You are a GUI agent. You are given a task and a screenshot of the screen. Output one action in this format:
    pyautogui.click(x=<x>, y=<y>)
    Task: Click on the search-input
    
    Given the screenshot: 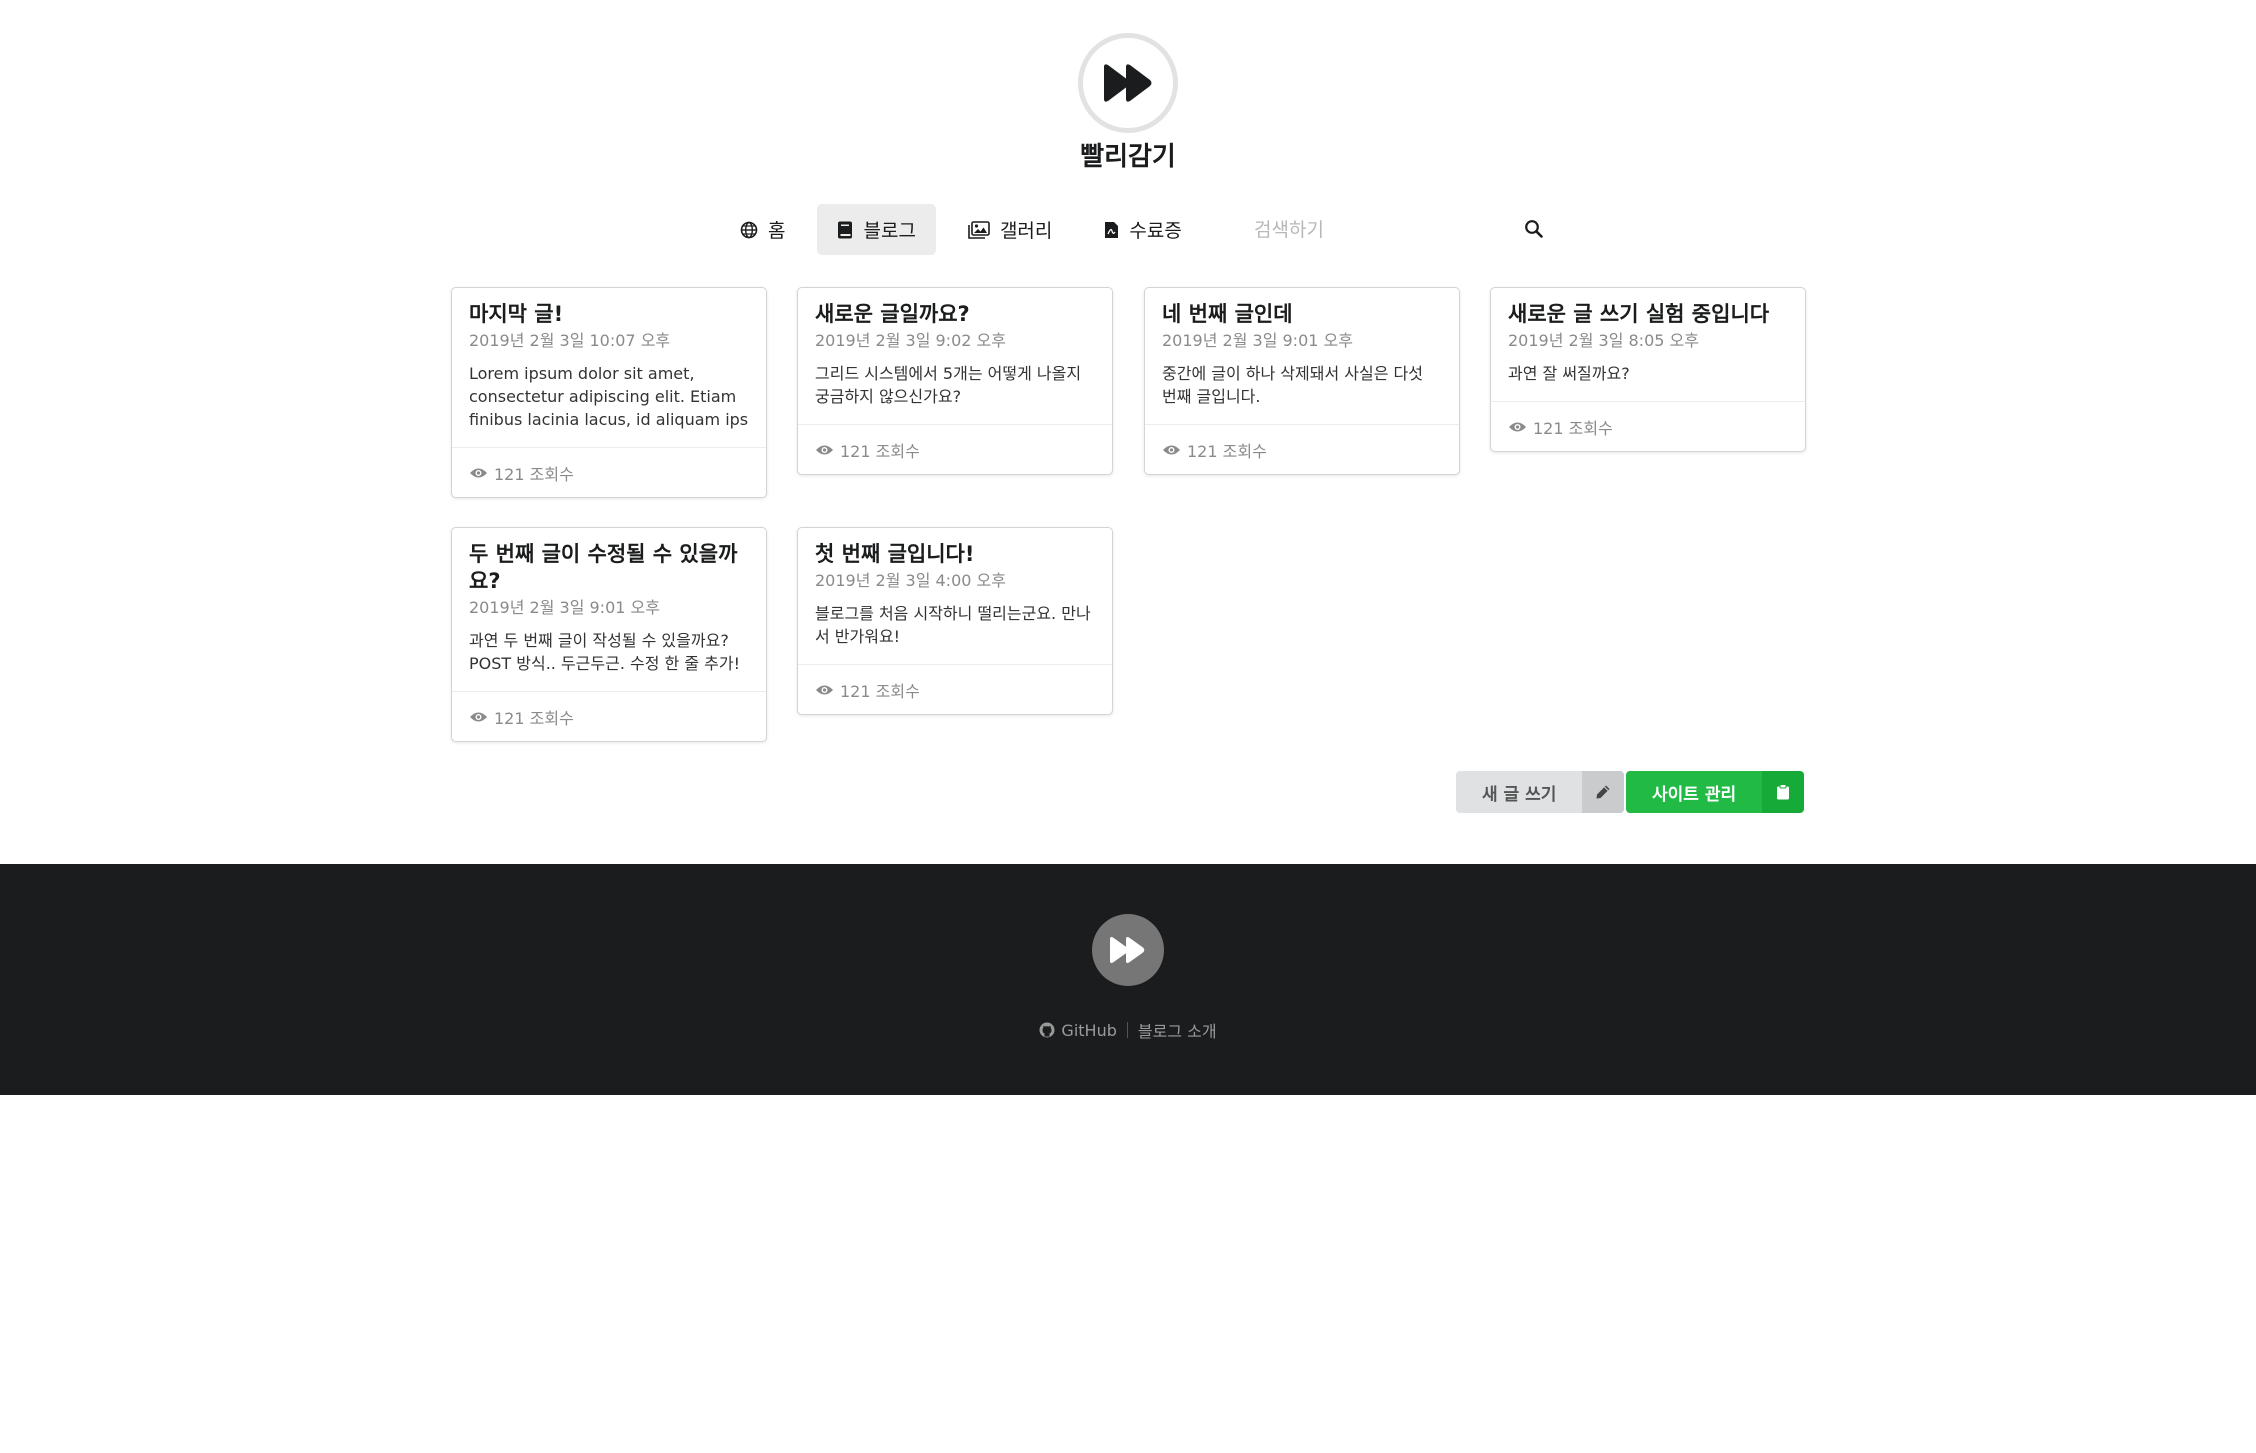 What is the action you would take?
    pyautogui.click(x=1374, y=229)
    